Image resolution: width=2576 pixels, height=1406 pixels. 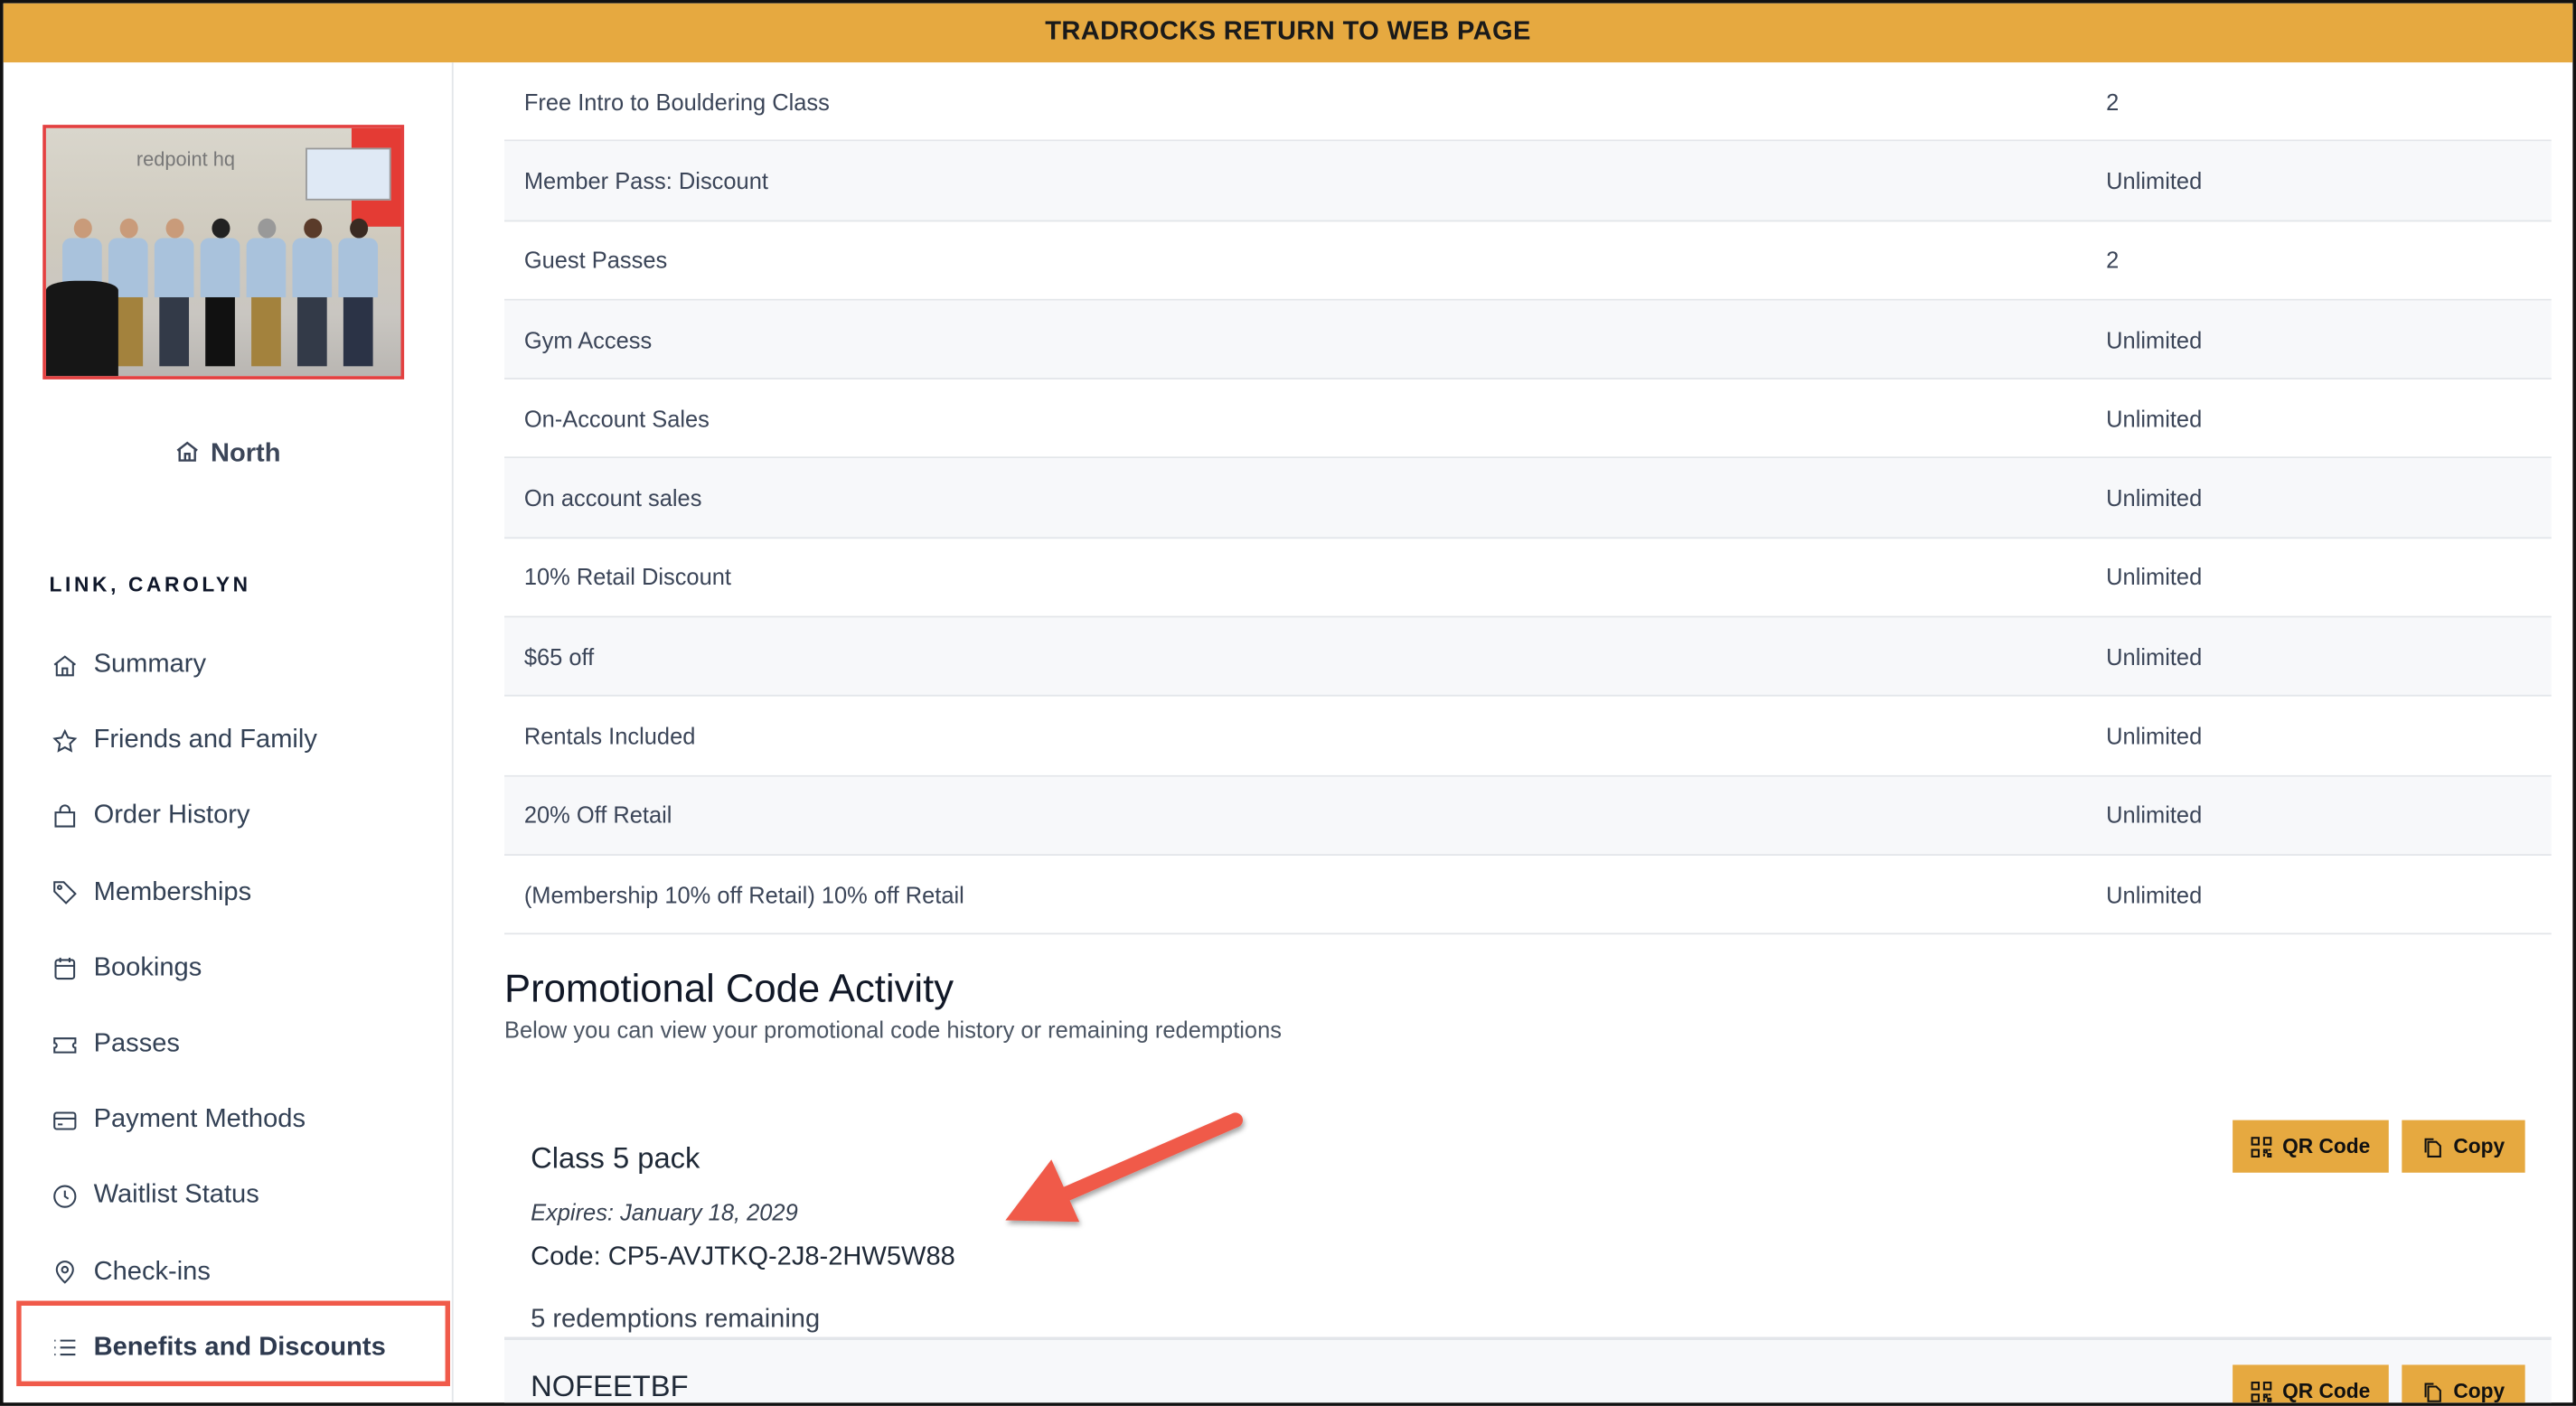 I want to click on sidebar-item-order-history: Order History, so click(x=228, y=817).